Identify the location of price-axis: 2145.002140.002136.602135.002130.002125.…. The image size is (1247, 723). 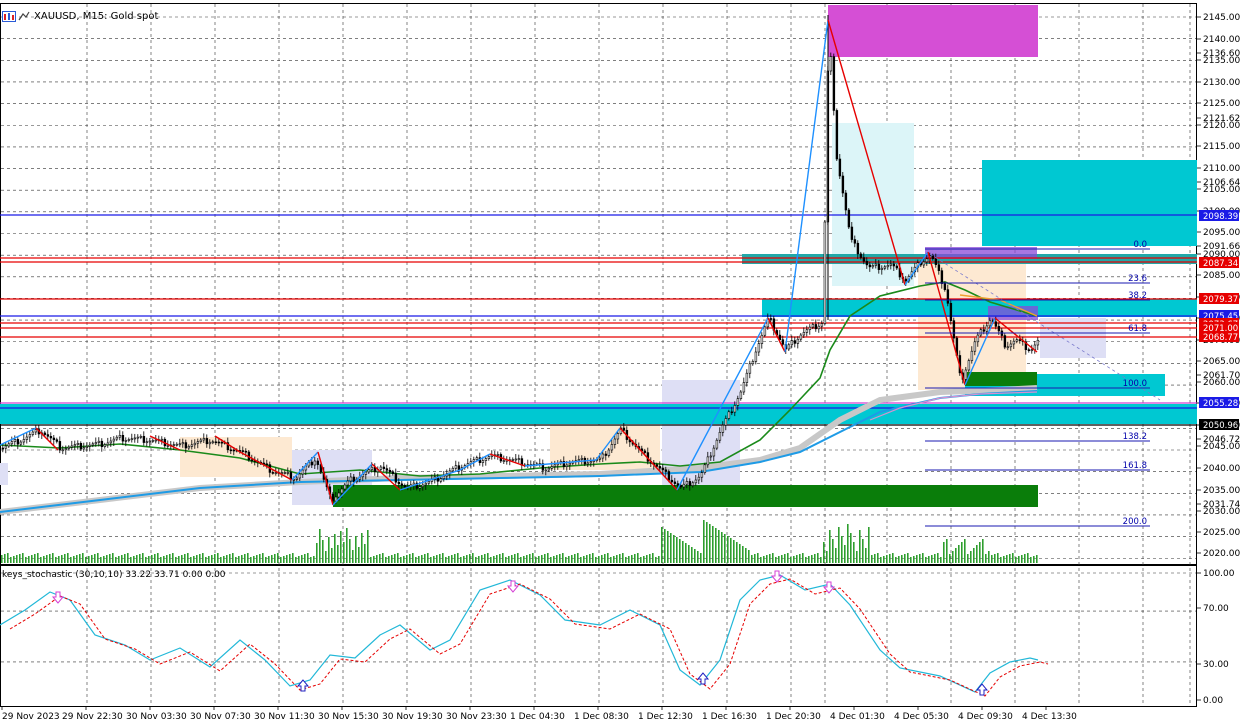
(1218, 286).